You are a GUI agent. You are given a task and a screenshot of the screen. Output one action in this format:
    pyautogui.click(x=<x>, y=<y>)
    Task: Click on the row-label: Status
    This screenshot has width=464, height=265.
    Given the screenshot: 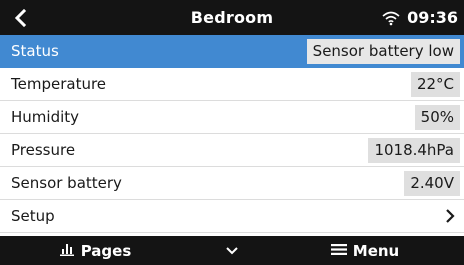 What is the action you would take?
    pyautogui.click(x=35, y=51)
    